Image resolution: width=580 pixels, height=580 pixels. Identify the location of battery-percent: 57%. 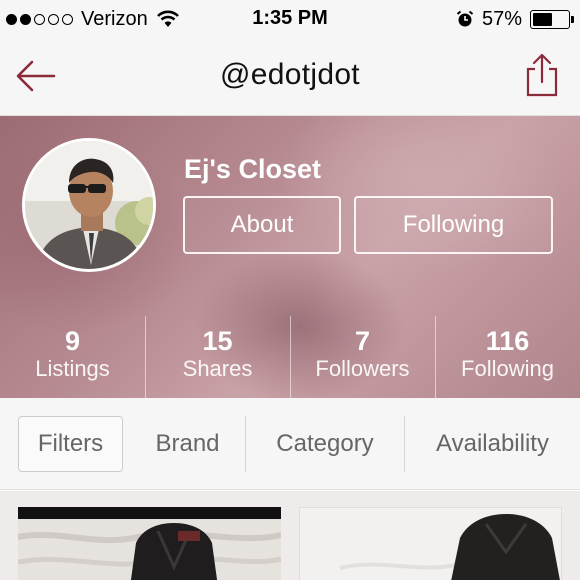
(501, 18).